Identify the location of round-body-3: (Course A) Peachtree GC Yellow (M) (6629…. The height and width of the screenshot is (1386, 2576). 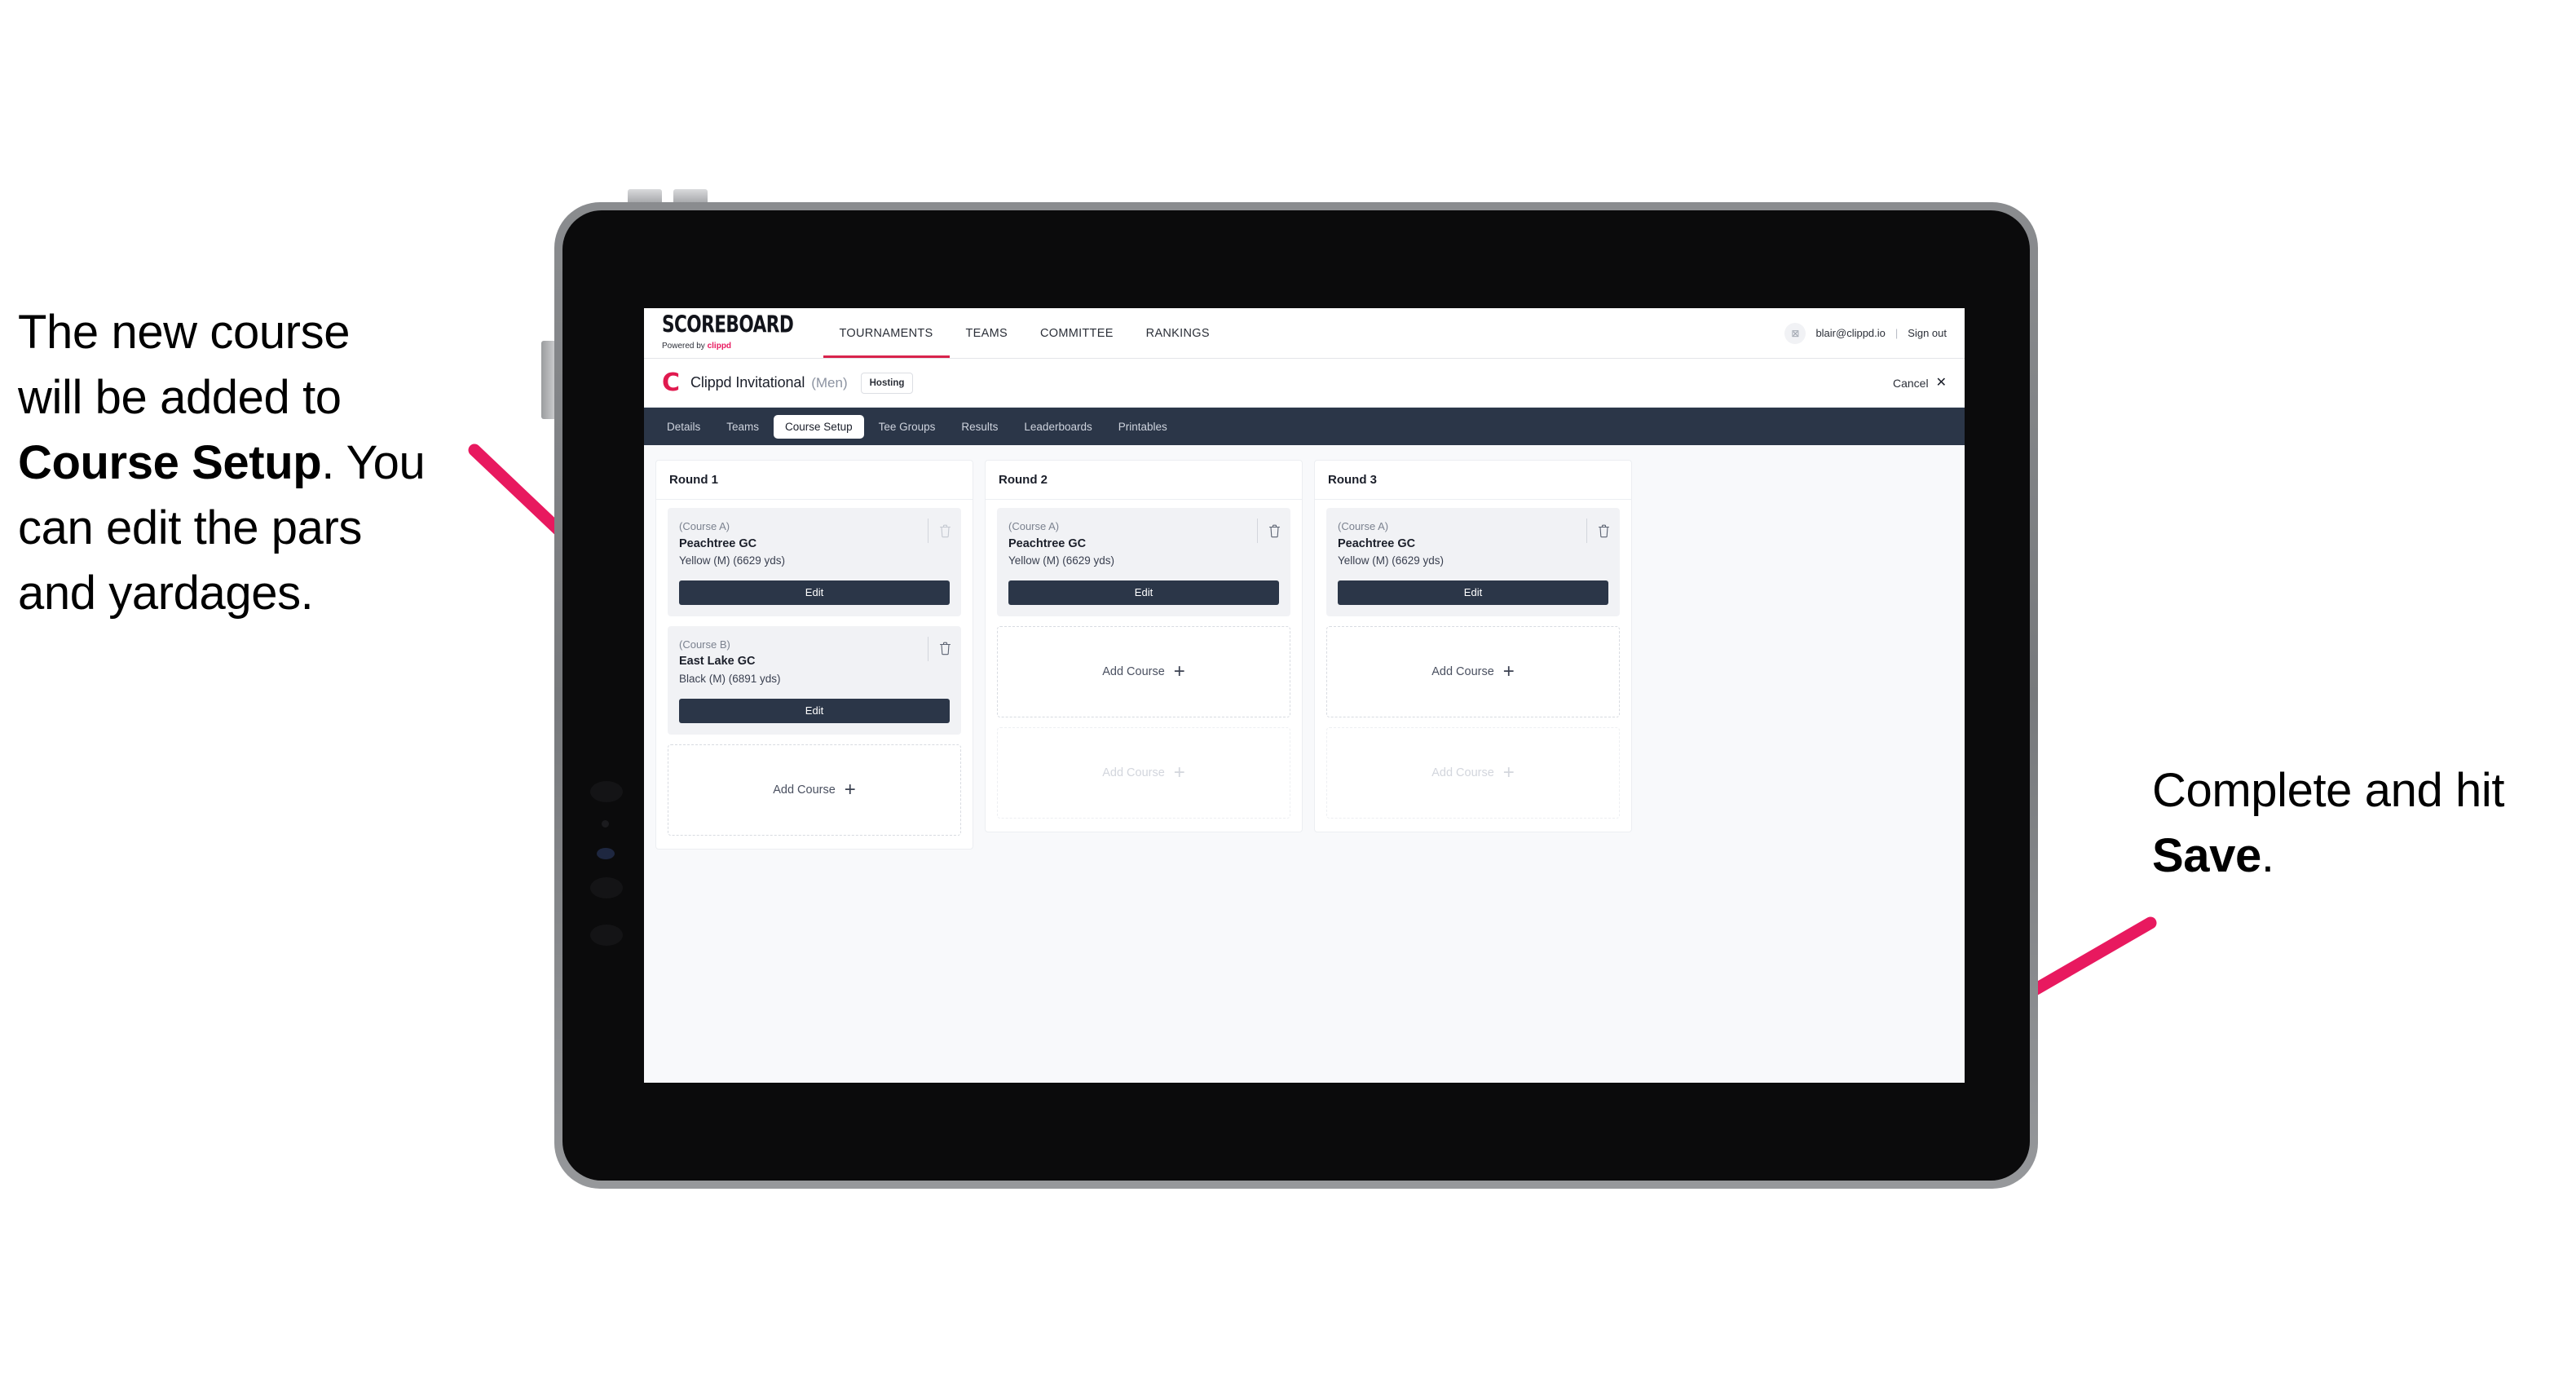
(1473, 666).